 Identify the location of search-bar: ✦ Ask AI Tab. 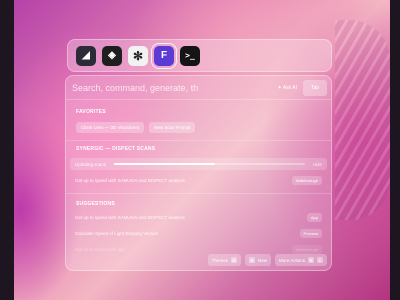
(198, 88).